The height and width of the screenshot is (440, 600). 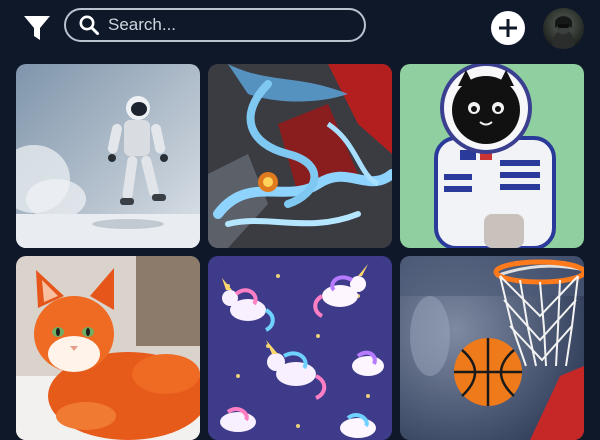 I want to click on unicorn-pattern-image, so click(x=300, y=348).